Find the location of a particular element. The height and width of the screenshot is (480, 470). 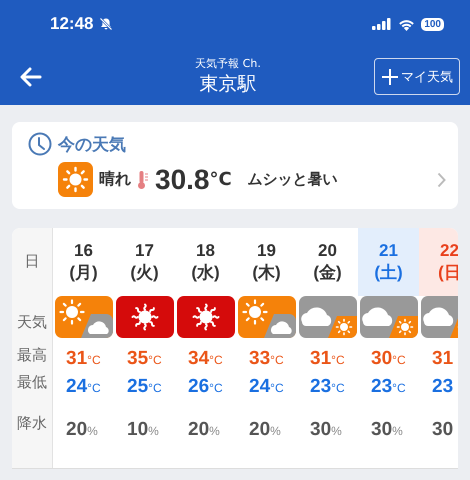

battery-icon: 100 is located at coordinates (432, 24).